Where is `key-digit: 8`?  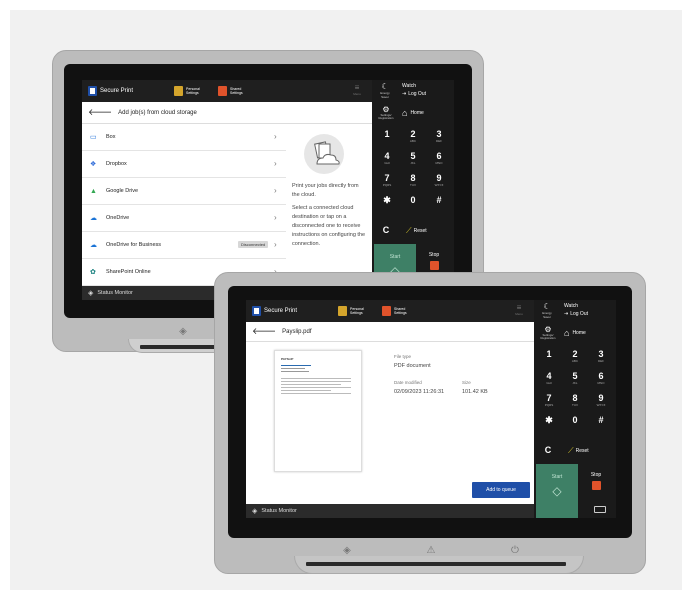
key-digit: 8 is located at coordinates (575, 398).